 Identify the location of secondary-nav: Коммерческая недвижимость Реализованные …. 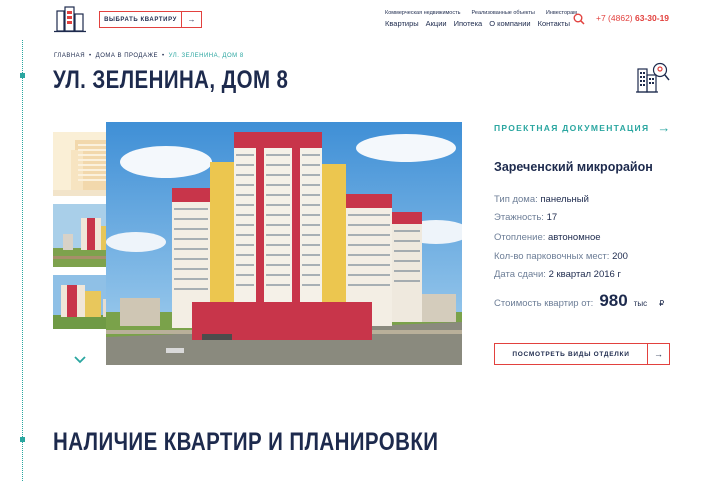
(481, 13).